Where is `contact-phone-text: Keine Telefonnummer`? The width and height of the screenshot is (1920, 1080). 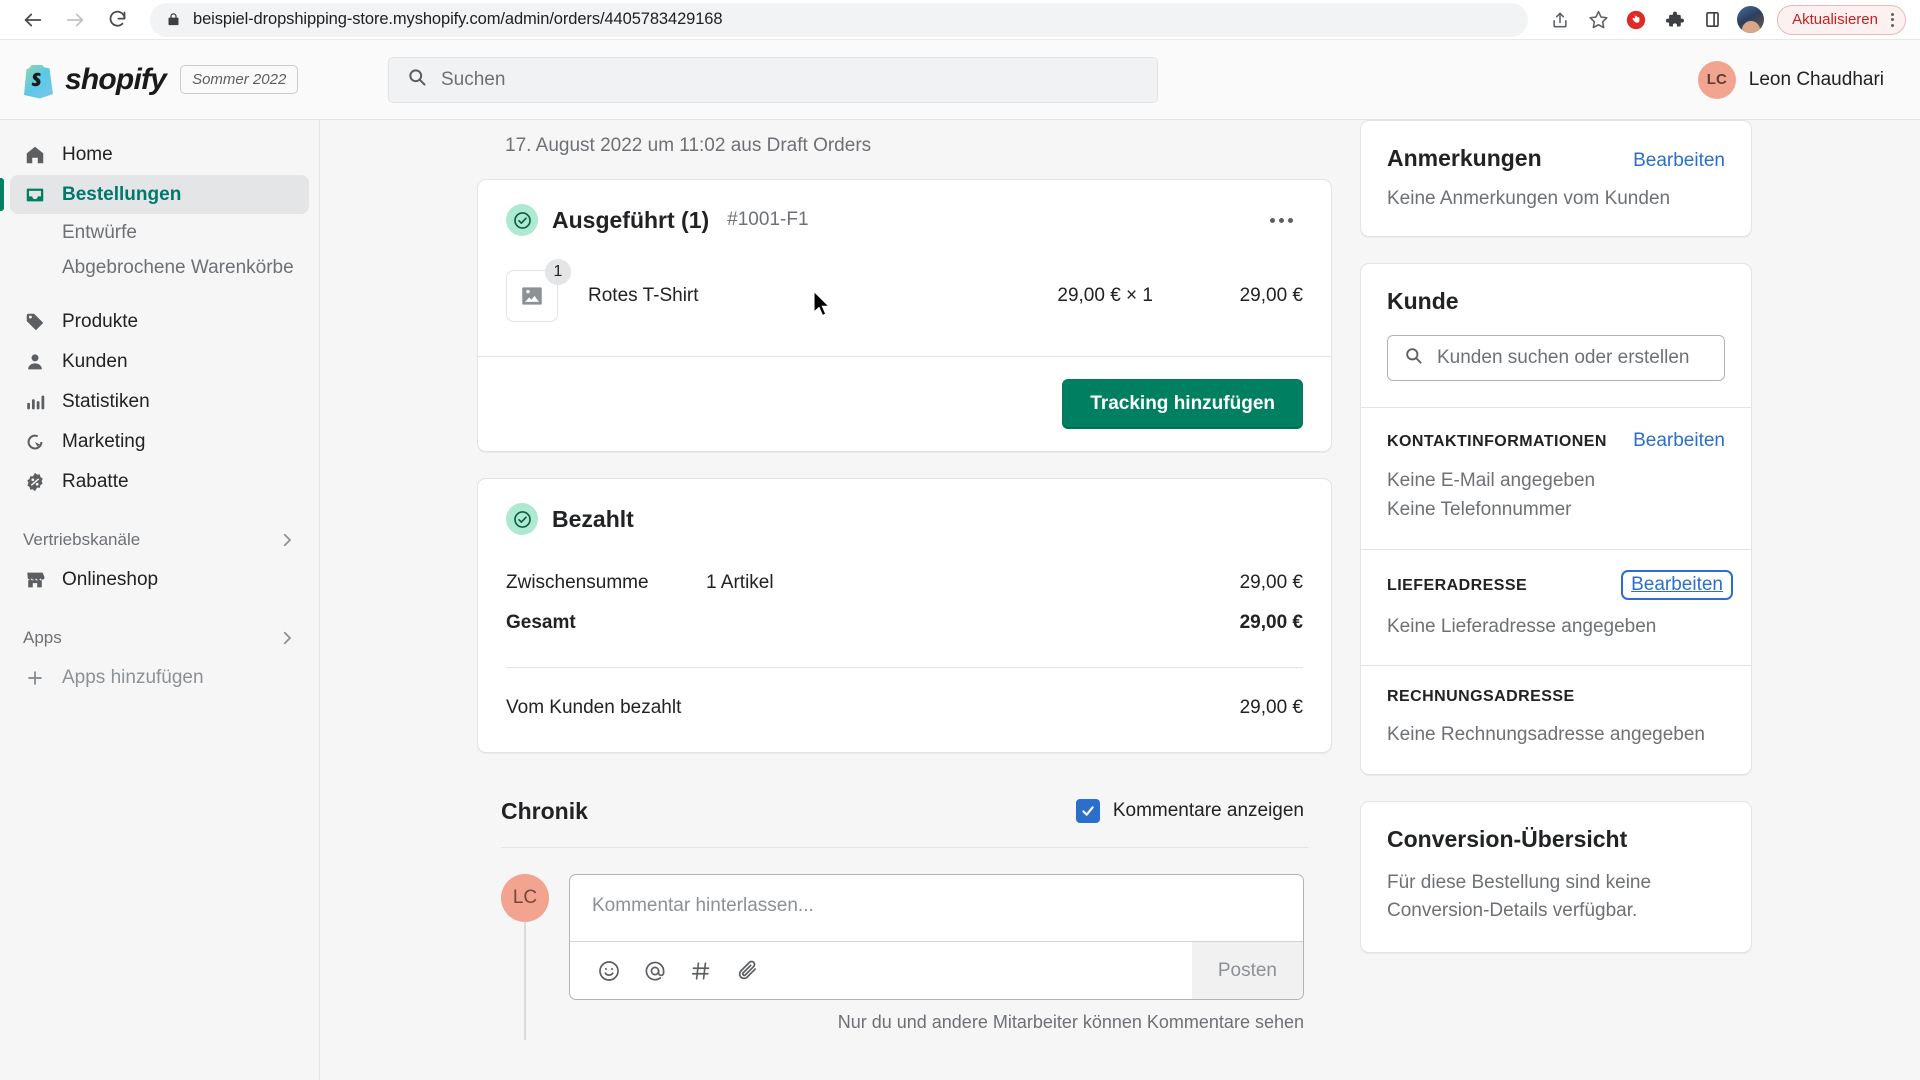
contact-phone-text: Keine Telefonnummer is located at coordinates (1479, 510).